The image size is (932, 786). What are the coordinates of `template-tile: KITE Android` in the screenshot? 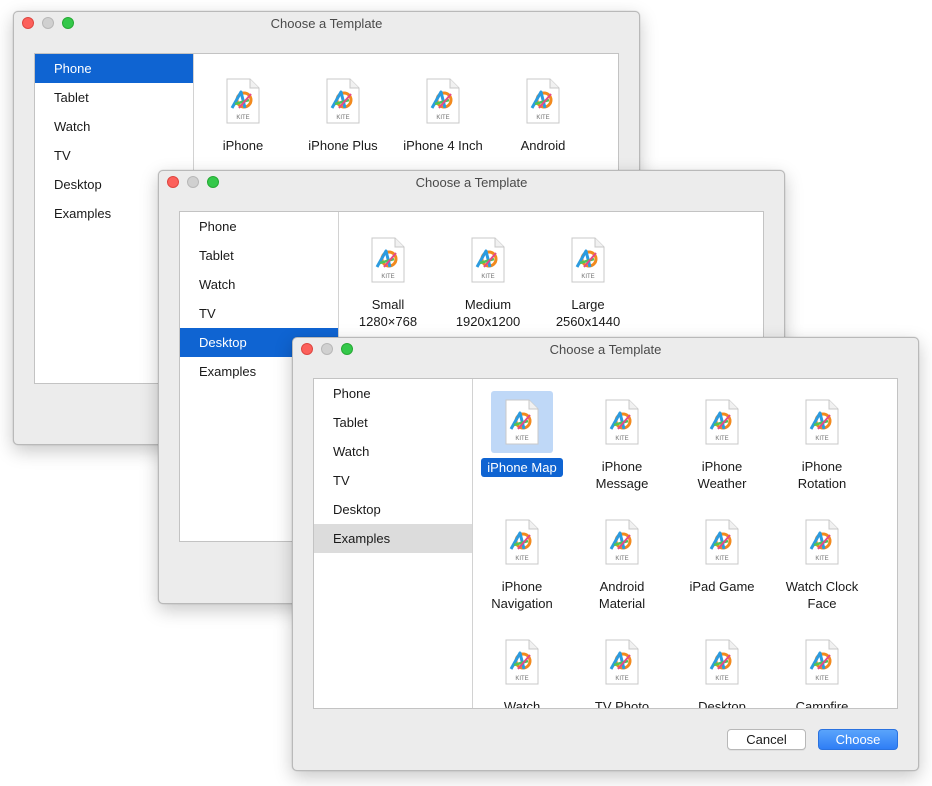 It's located at (543, 112).